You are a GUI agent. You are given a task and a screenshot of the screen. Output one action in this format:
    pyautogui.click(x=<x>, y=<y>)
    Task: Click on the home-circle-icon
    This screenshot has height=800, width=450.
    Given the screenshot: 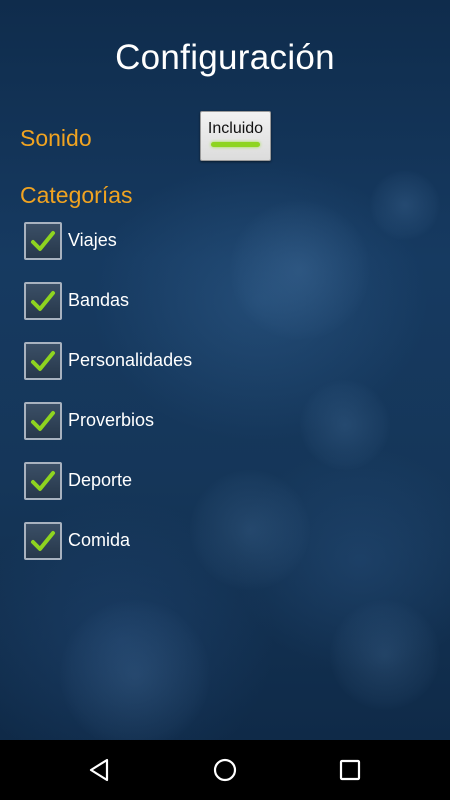 What is the action you would take?
    pyautogui.click(x=225, y=770)
    